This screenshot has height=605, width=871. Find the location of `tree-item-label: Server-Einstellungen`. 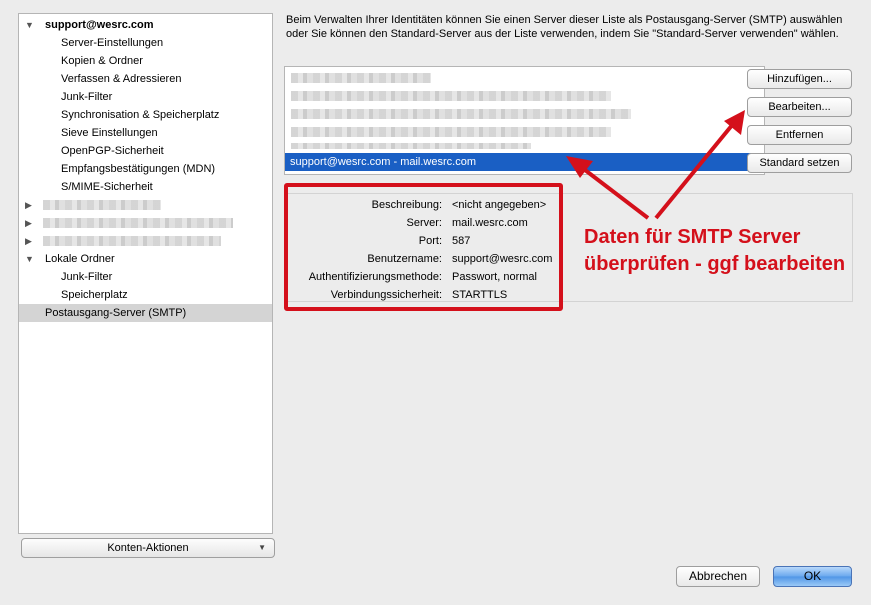

tree-item-label: Server-Einstellungen is located at coordinates (112, 43).